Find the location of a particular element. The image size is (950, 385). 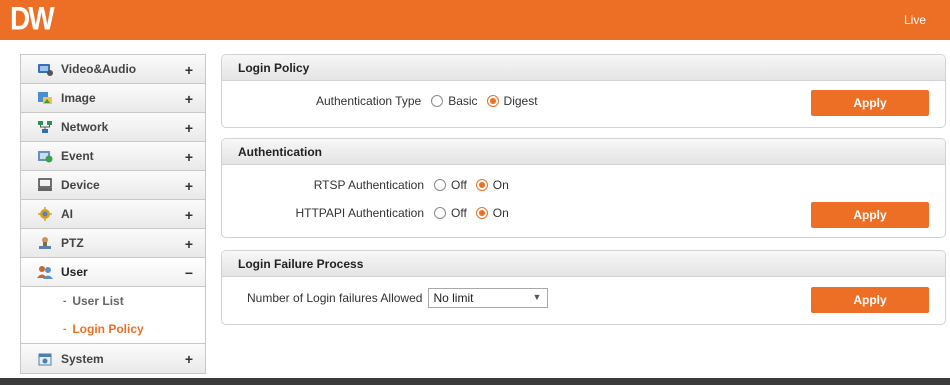

ai-icon is located at coordinates (45, 214).